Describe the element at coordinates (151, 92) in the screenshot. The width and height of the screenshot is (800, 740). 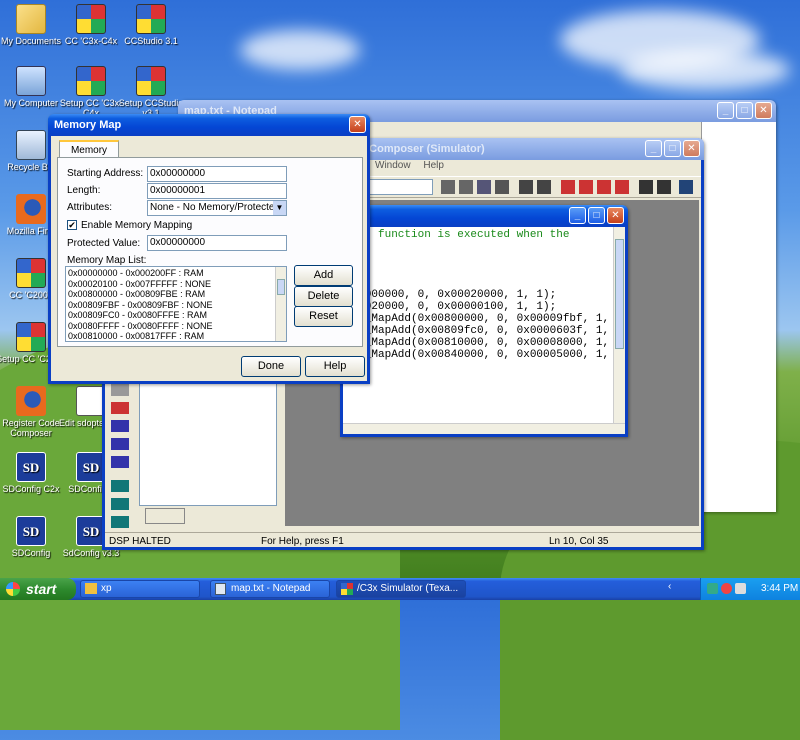
I see `setup-ccstudio-icon: Setup CCStudio v3.1` at that location.